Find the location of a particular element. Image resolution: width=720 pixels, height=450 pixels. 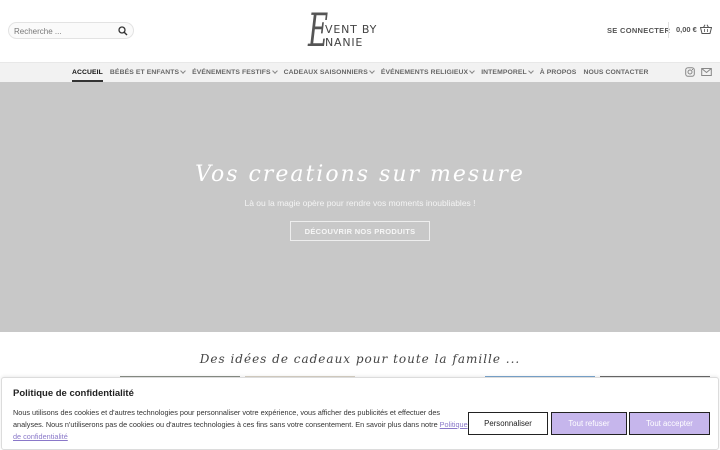

site-header: E VENT BY NANIE SE CONNECTER 0,00 € is located at coordinates (360, 31).